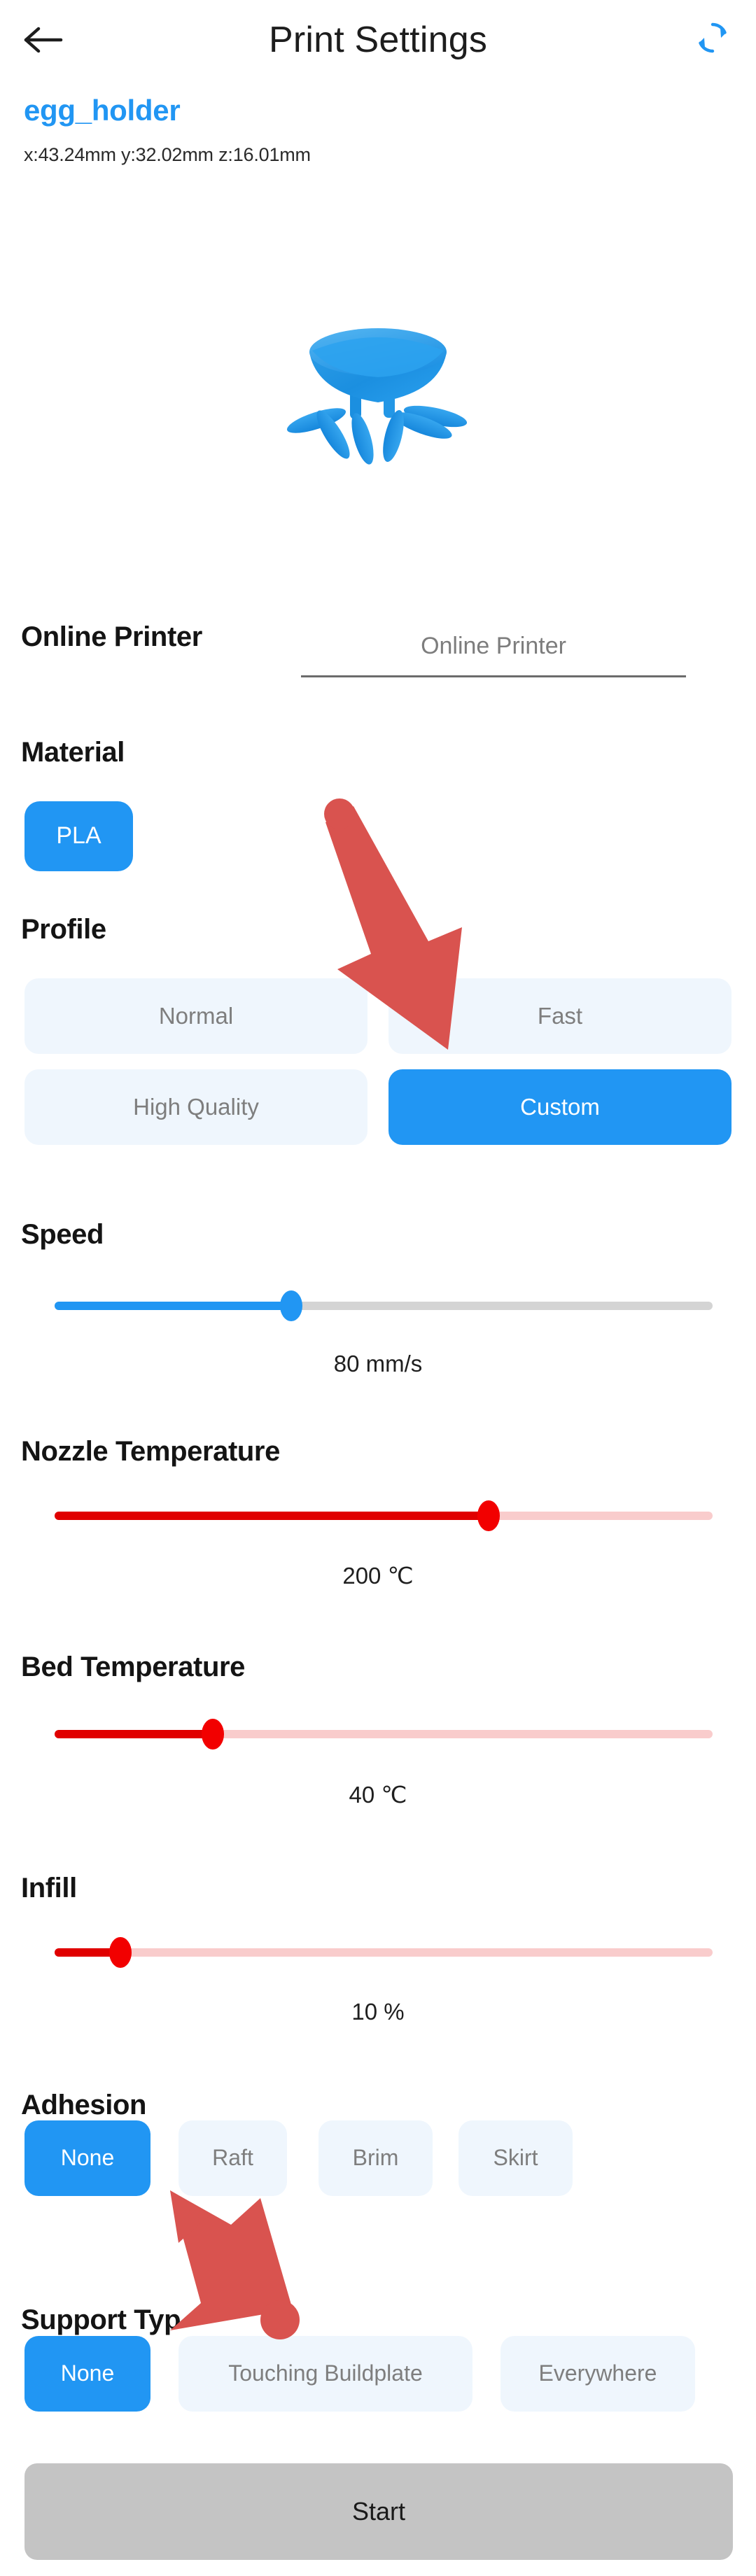 The image size is (756, 2576). What do you see at coordinates (134, 1734) in the screenshot?
I see `bed-temperature-slider-fill` at bounding box center [134, 1734].